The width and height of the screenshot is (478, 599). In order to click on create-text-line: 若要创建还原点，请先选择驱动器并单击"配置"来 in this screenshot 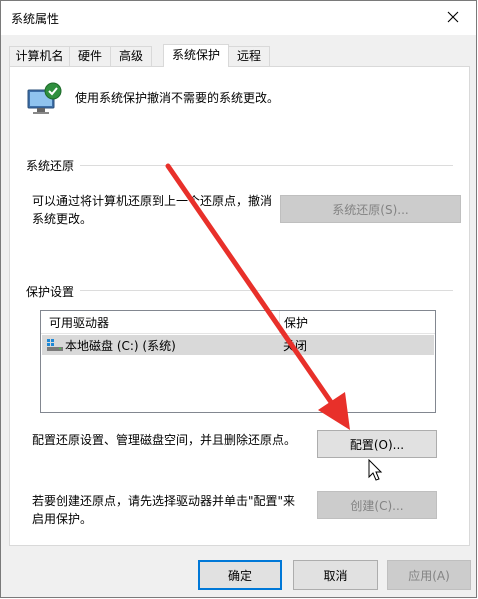, I will do `click(164, 501)`.